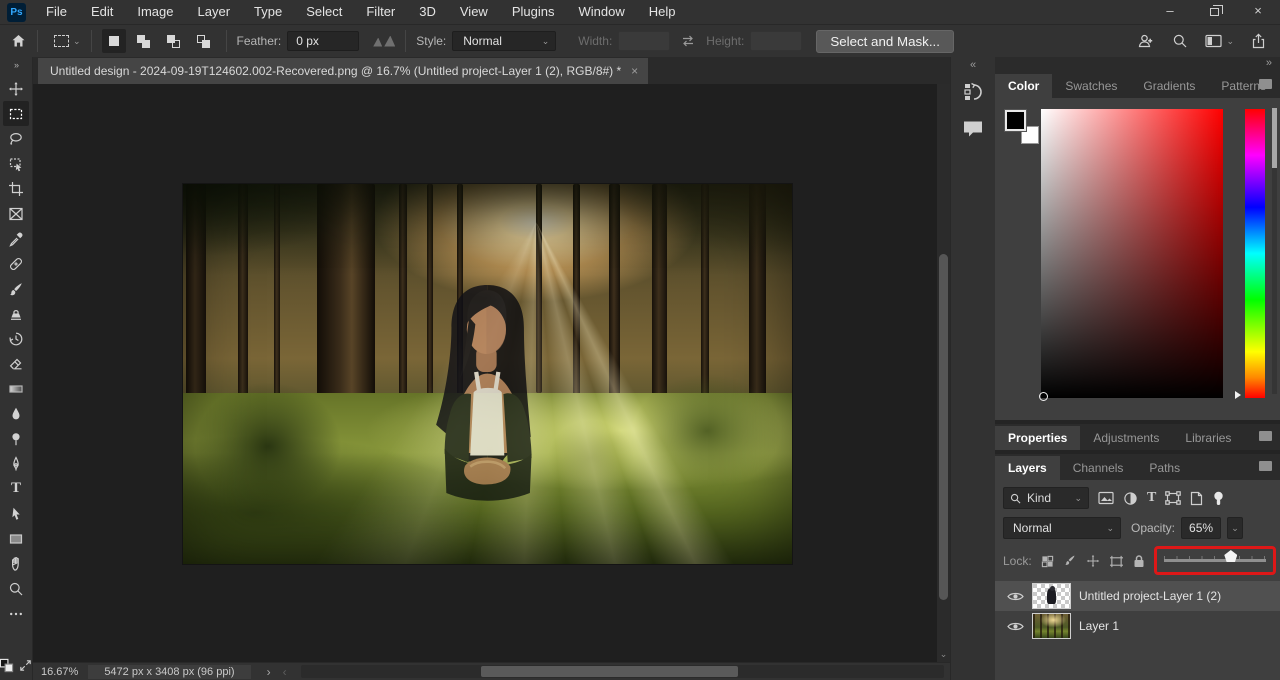 The width and height of the screenshot is (1280, 680). I want to click on rectangular-marquee-tool, so click(16, 113).